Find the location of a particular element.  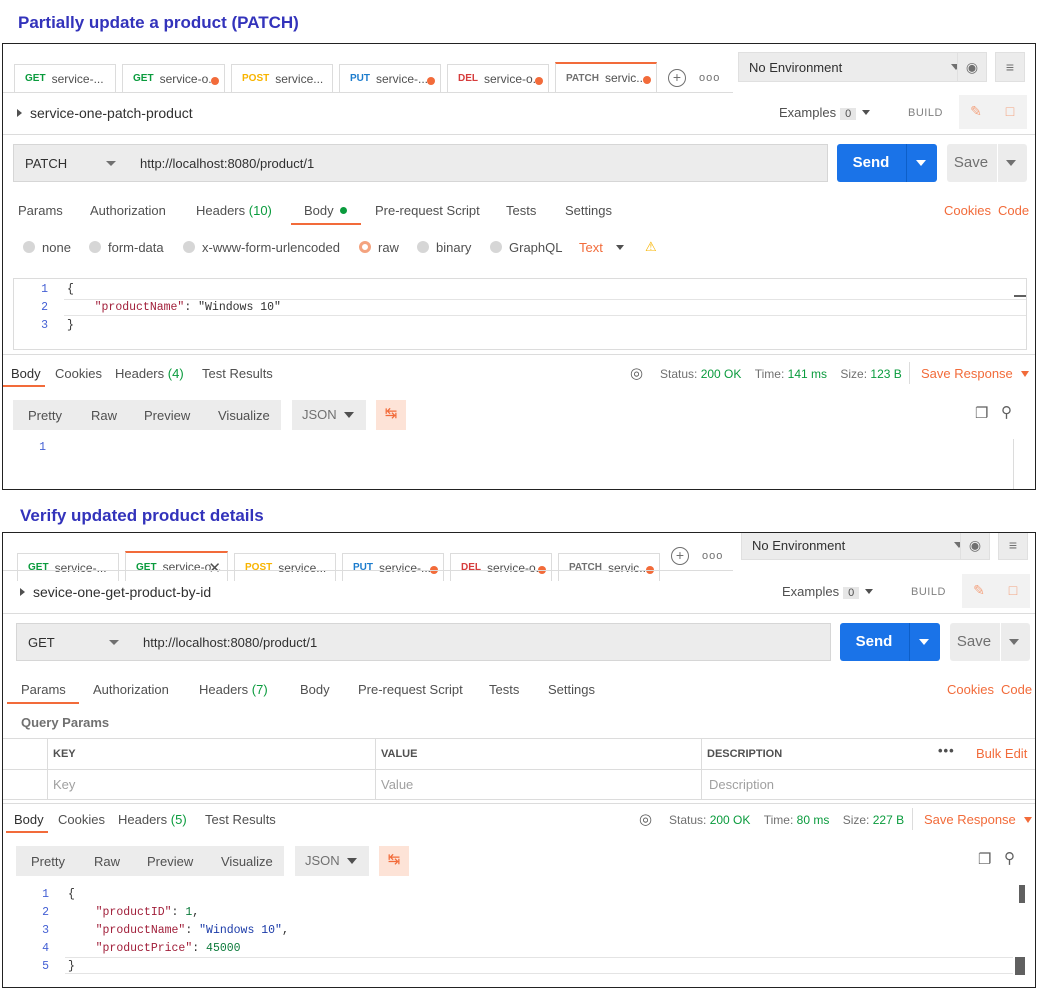

radio-graphql: GraphQL is located at coordinates (526, 247).